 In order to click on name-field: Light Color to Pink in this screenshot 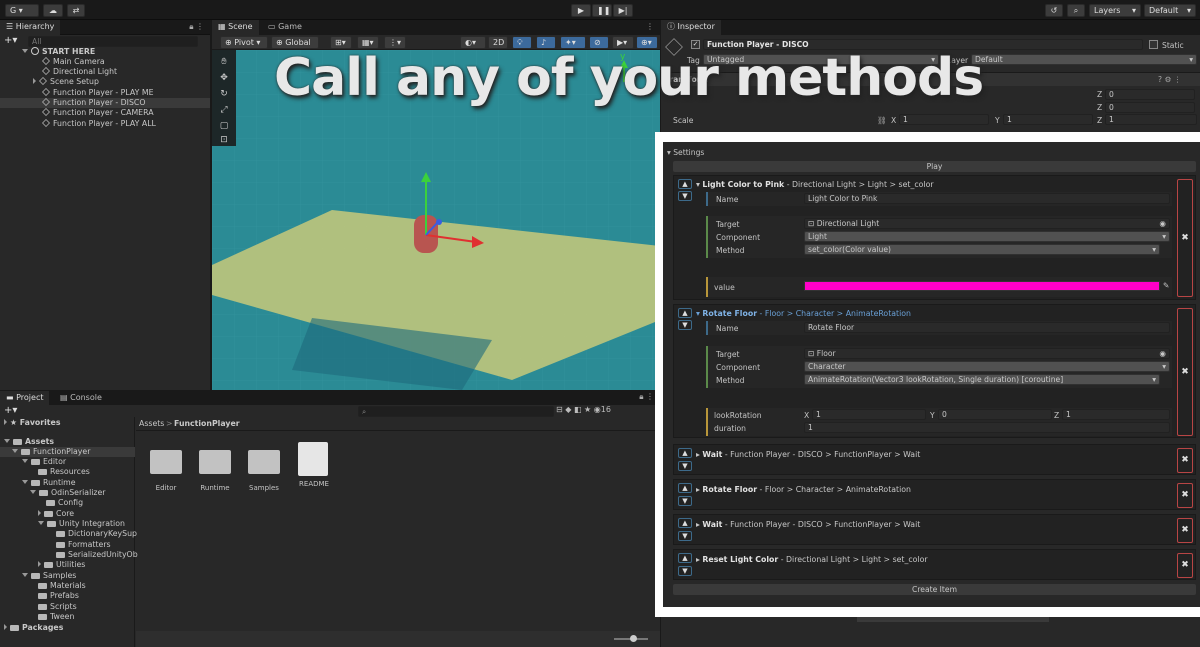, I will do `click(987, 198)`.